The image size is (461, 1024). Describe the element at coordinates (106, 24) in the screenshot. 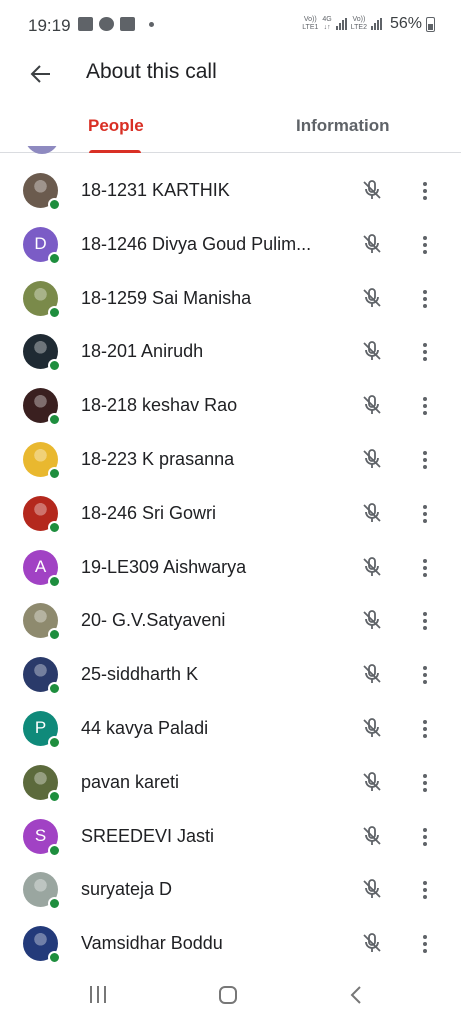

I see `basketball-icon` at that location.